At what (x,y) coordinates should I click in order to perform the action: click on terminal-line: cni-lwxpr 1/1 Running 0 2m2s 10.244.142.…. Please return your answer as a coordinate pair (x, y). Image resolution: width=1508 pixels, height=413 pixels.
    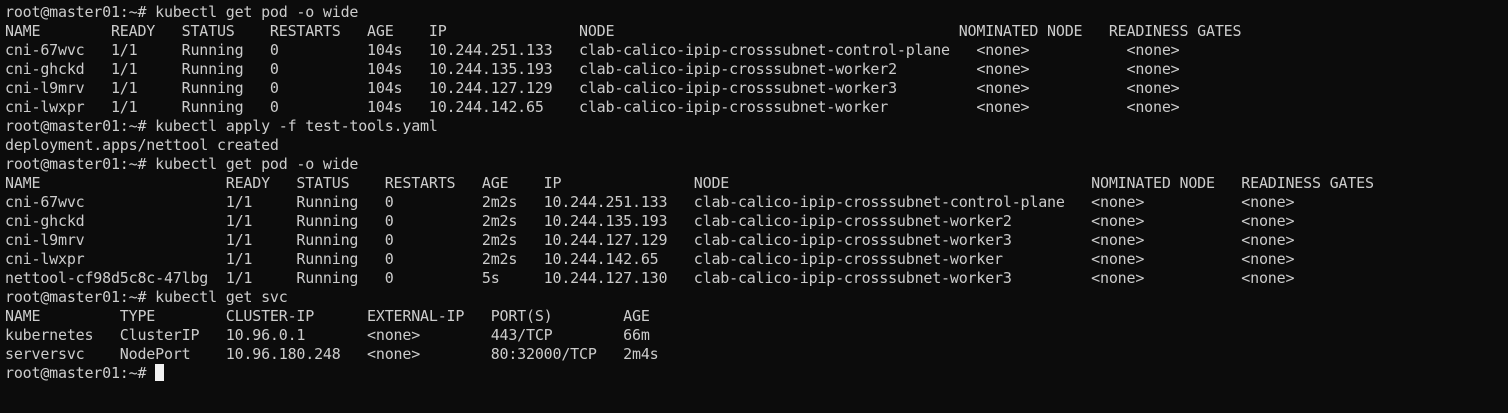
    Looking at the image, I should click on (650, 259).